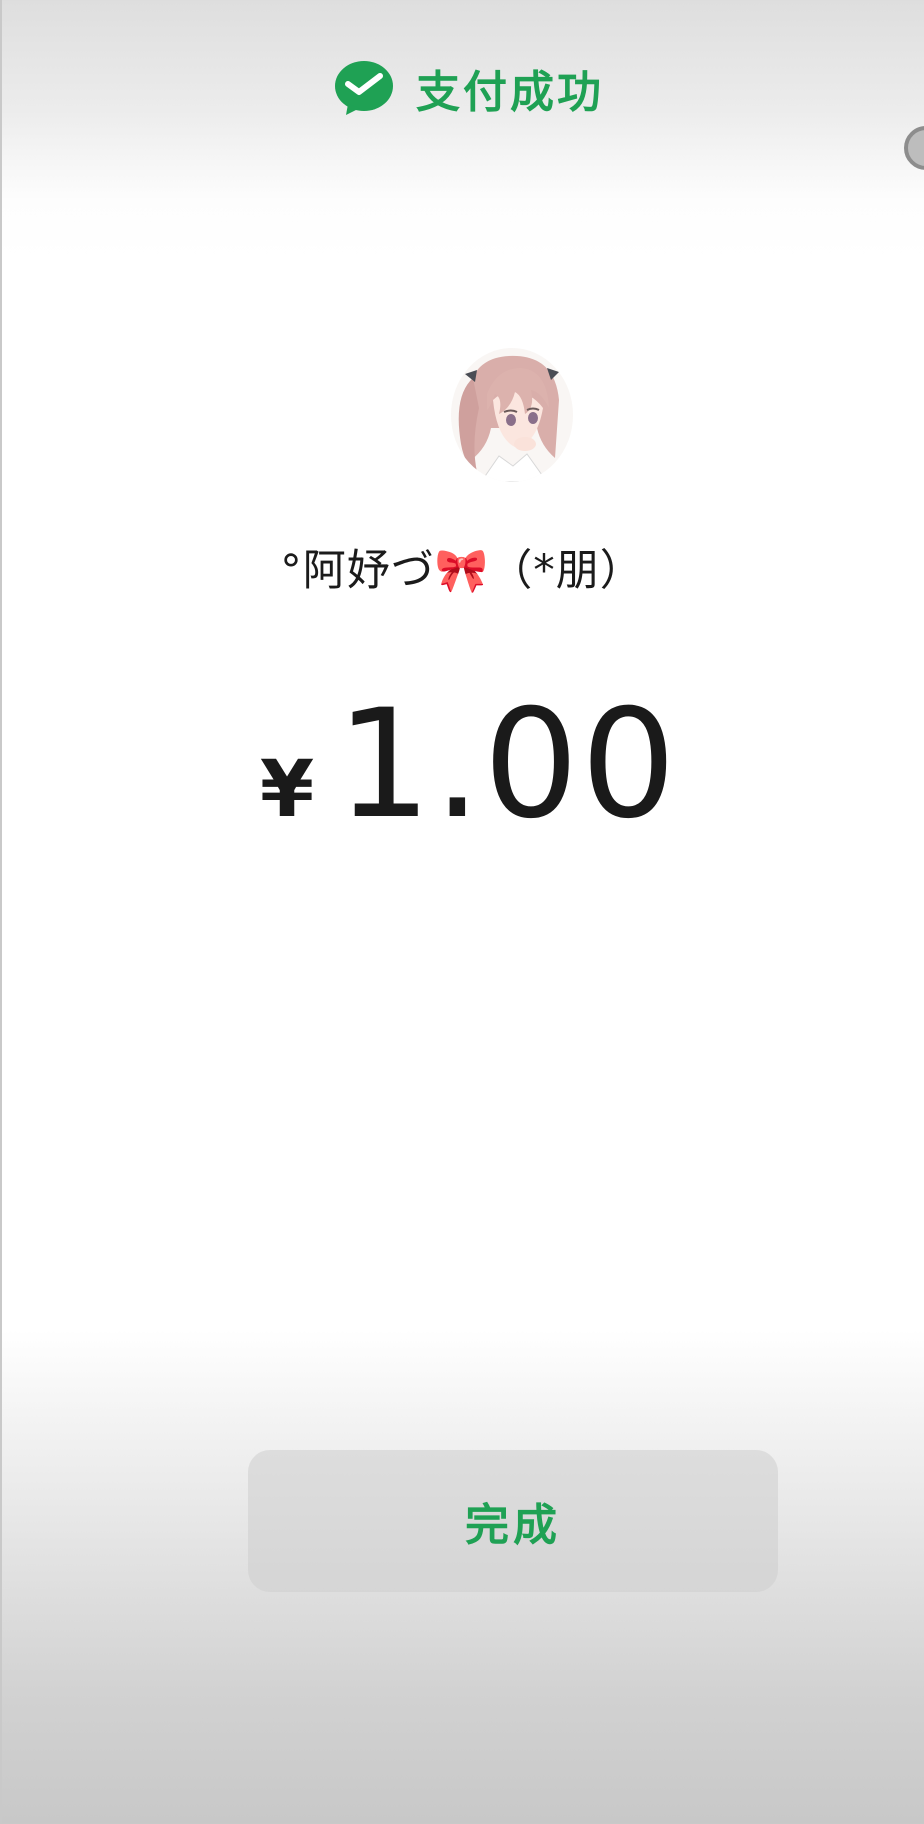 The height and width of the screenshot is (1824, 924). What do you see at coordinates (1, 912) in the screenshot?
I see `screen-edge` at bounding box center [1, 912].